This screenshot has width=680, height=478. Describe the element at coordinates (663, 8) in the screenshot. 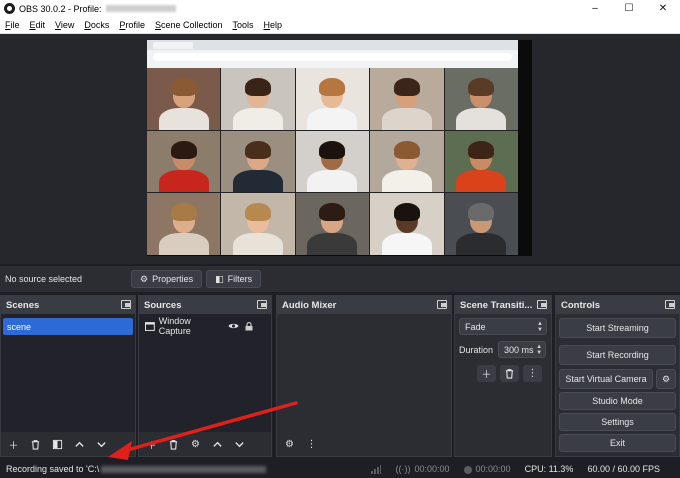

I see `close-button: ✕` at that location.